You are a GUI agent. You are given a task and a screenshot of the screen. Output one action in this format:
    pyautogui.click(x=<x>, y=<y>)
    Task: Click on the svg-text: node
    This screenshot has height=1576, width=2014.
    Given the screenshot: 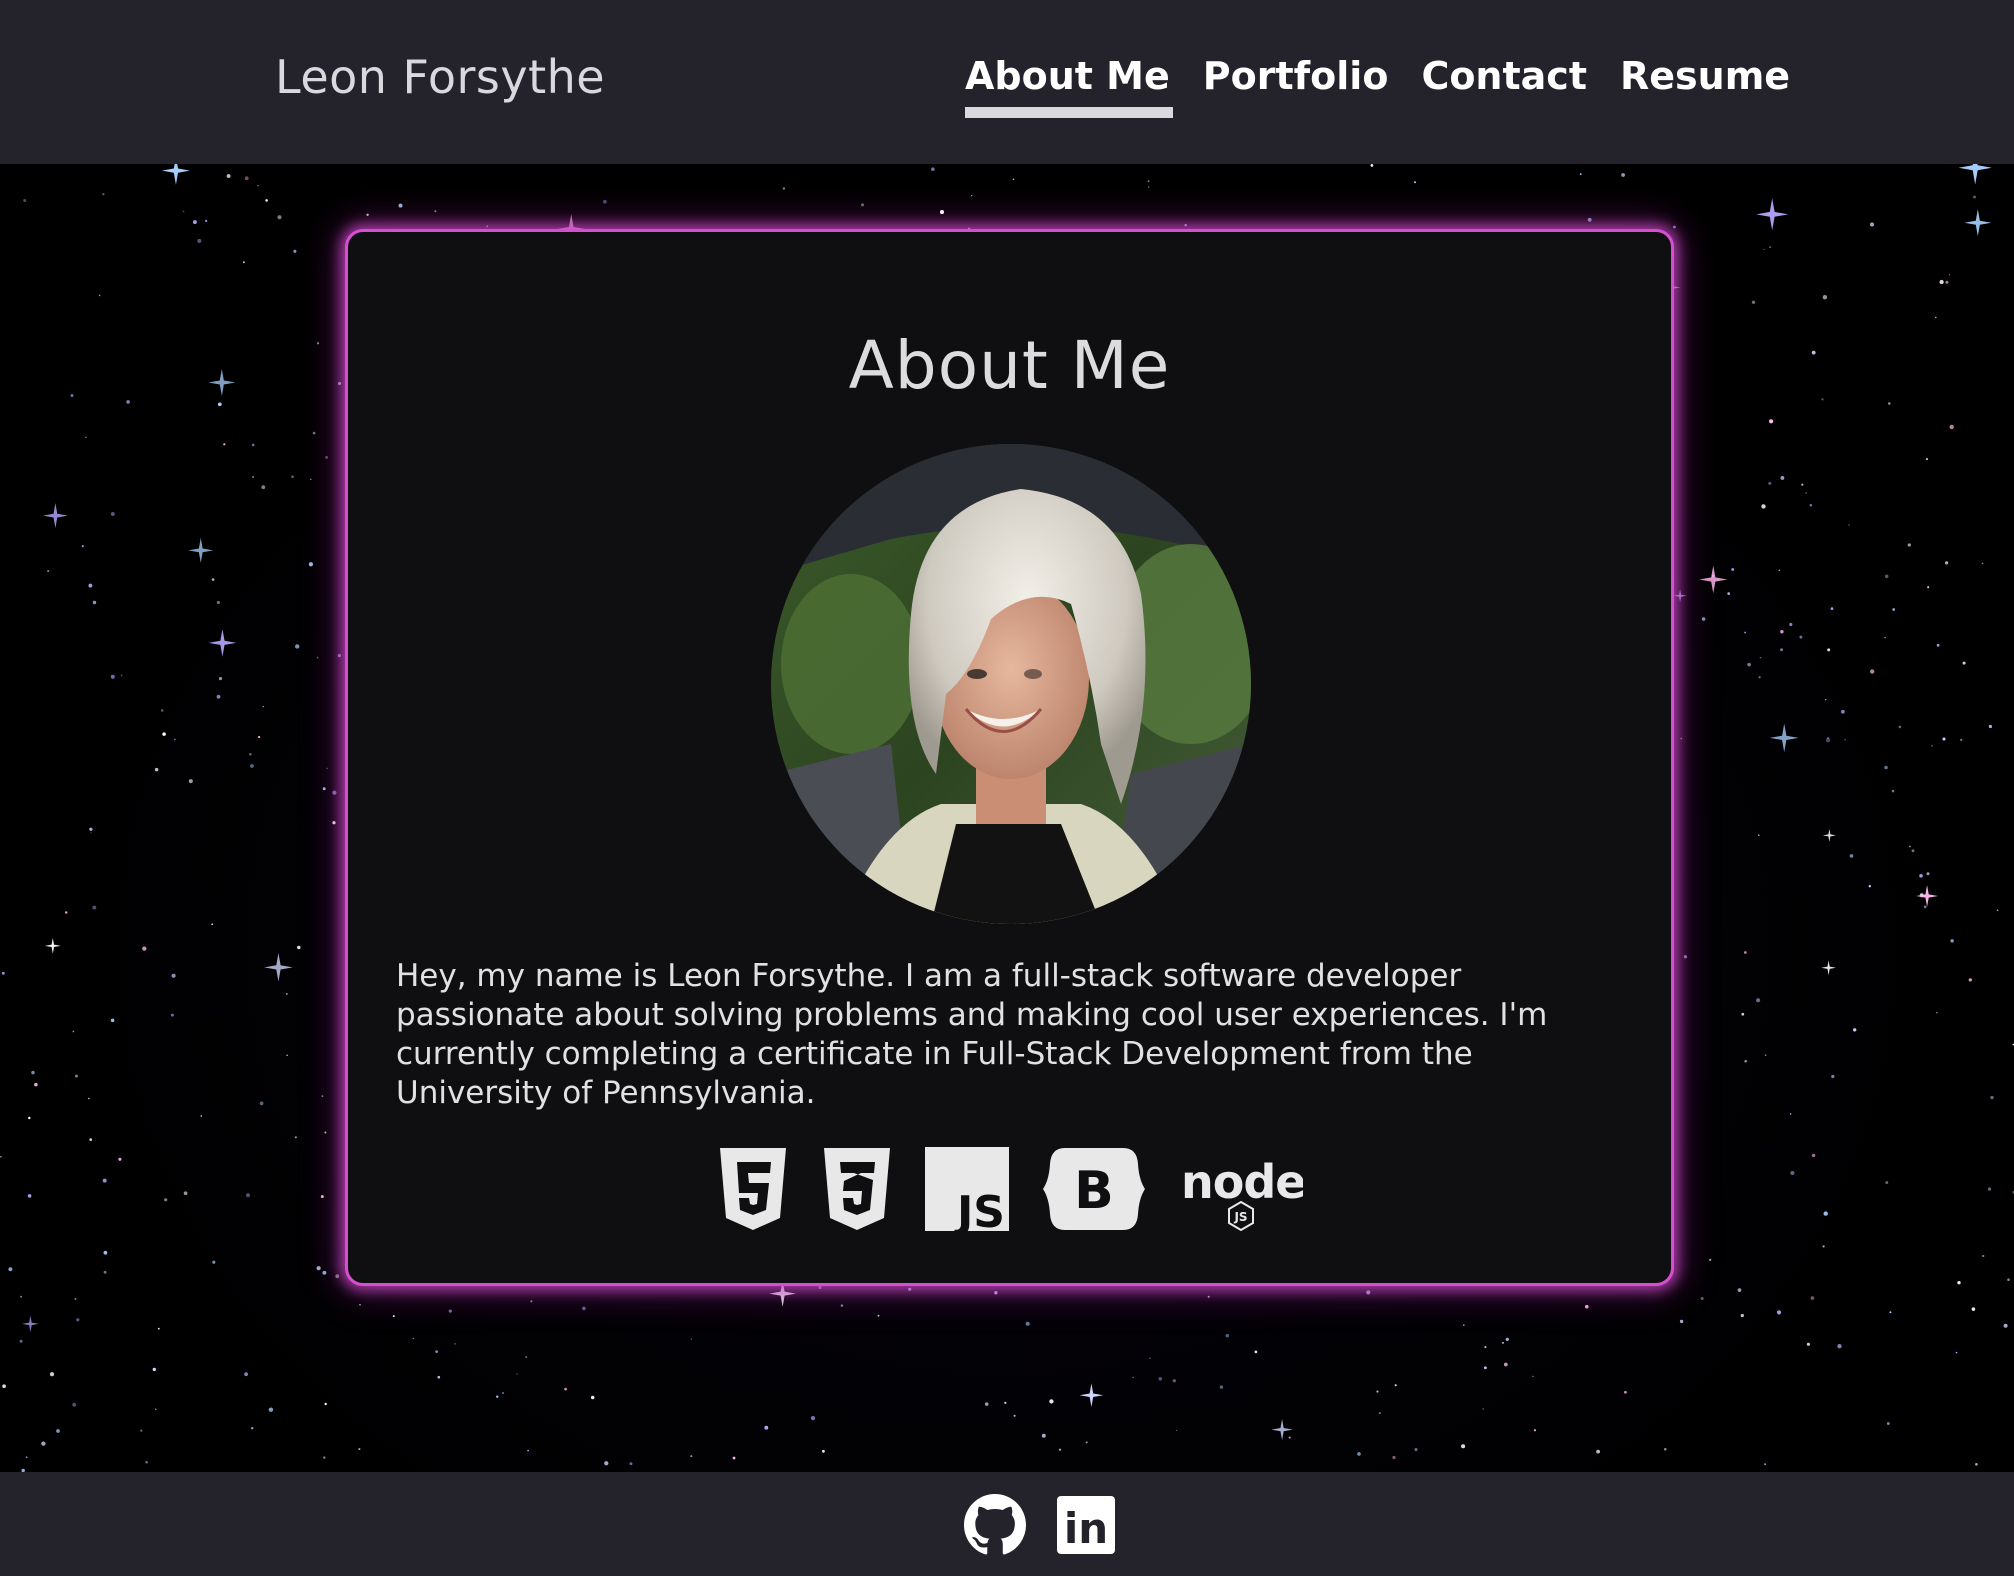 What is the action you would take?
    pyautogui.click(x=1242, y=1182)
    